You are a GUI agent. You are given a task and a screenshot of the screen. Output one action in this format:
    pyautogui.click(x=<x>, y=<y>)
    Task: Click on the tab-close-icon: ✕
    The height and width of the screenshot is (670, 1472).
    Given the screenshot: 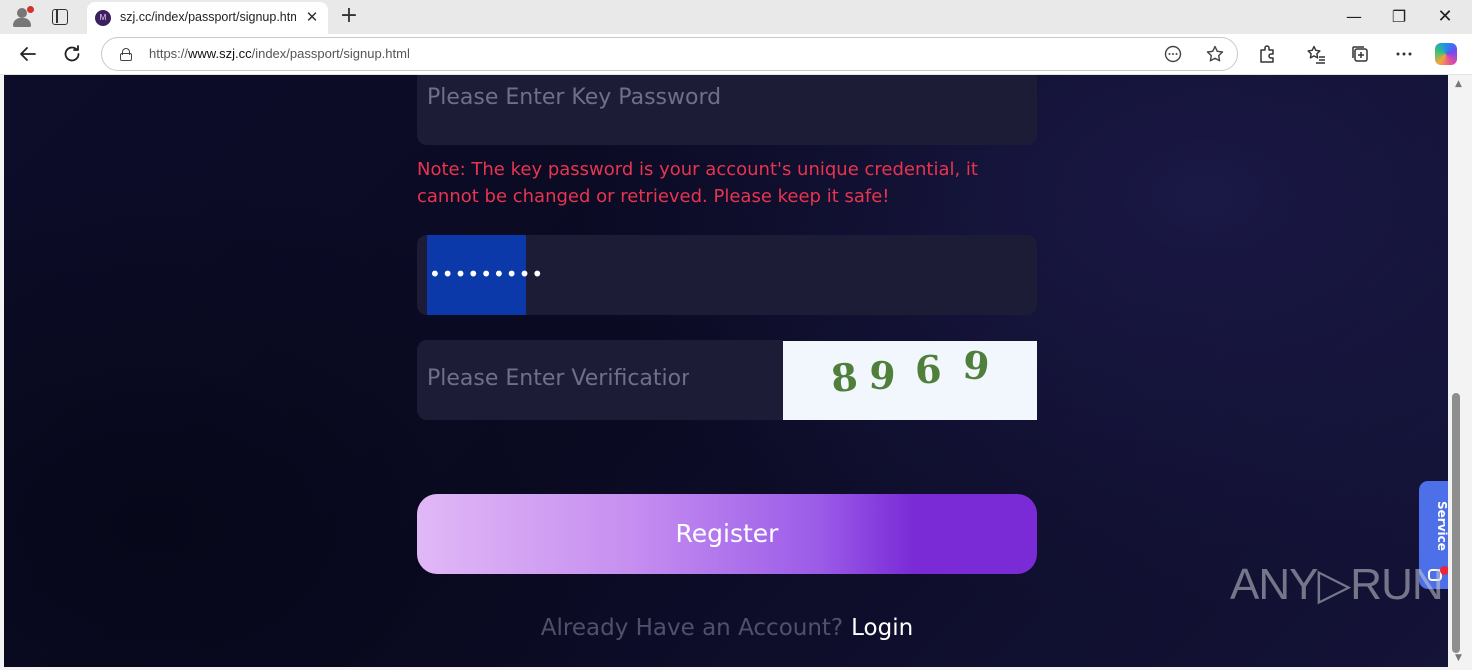 What is the action you would take?
    pyautogui.click(x=312, y=17)
    